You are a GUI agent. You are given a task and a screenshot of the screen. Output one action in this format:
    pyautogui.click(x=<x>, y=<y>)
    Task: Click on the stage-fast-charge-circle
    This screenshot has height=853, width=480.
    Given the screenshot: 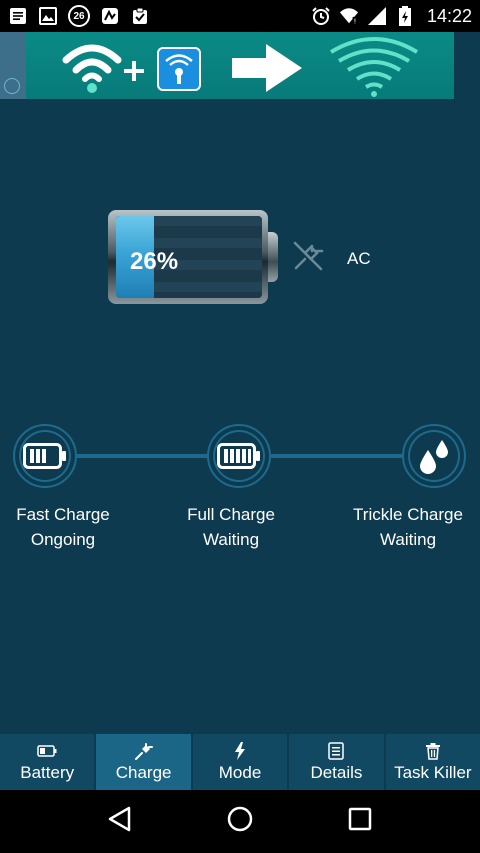 What is the action you would take?
    pyautogui.click(x=45, y=456)
    